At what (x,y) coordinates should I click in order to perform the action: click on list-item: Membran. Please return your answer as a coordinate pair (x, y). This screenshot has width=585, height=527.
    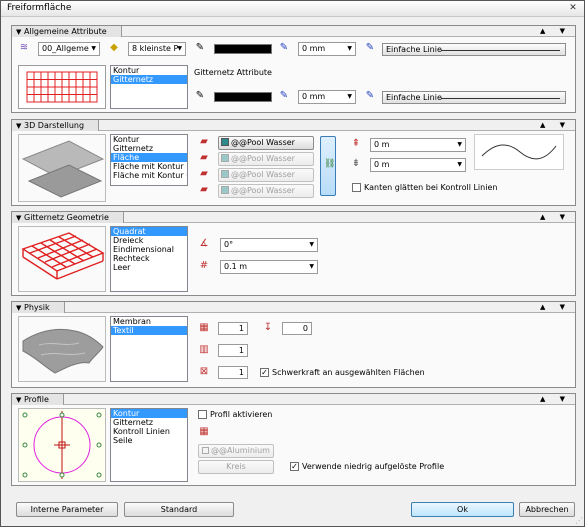
    Looking at the image, I should click on (149, 321).